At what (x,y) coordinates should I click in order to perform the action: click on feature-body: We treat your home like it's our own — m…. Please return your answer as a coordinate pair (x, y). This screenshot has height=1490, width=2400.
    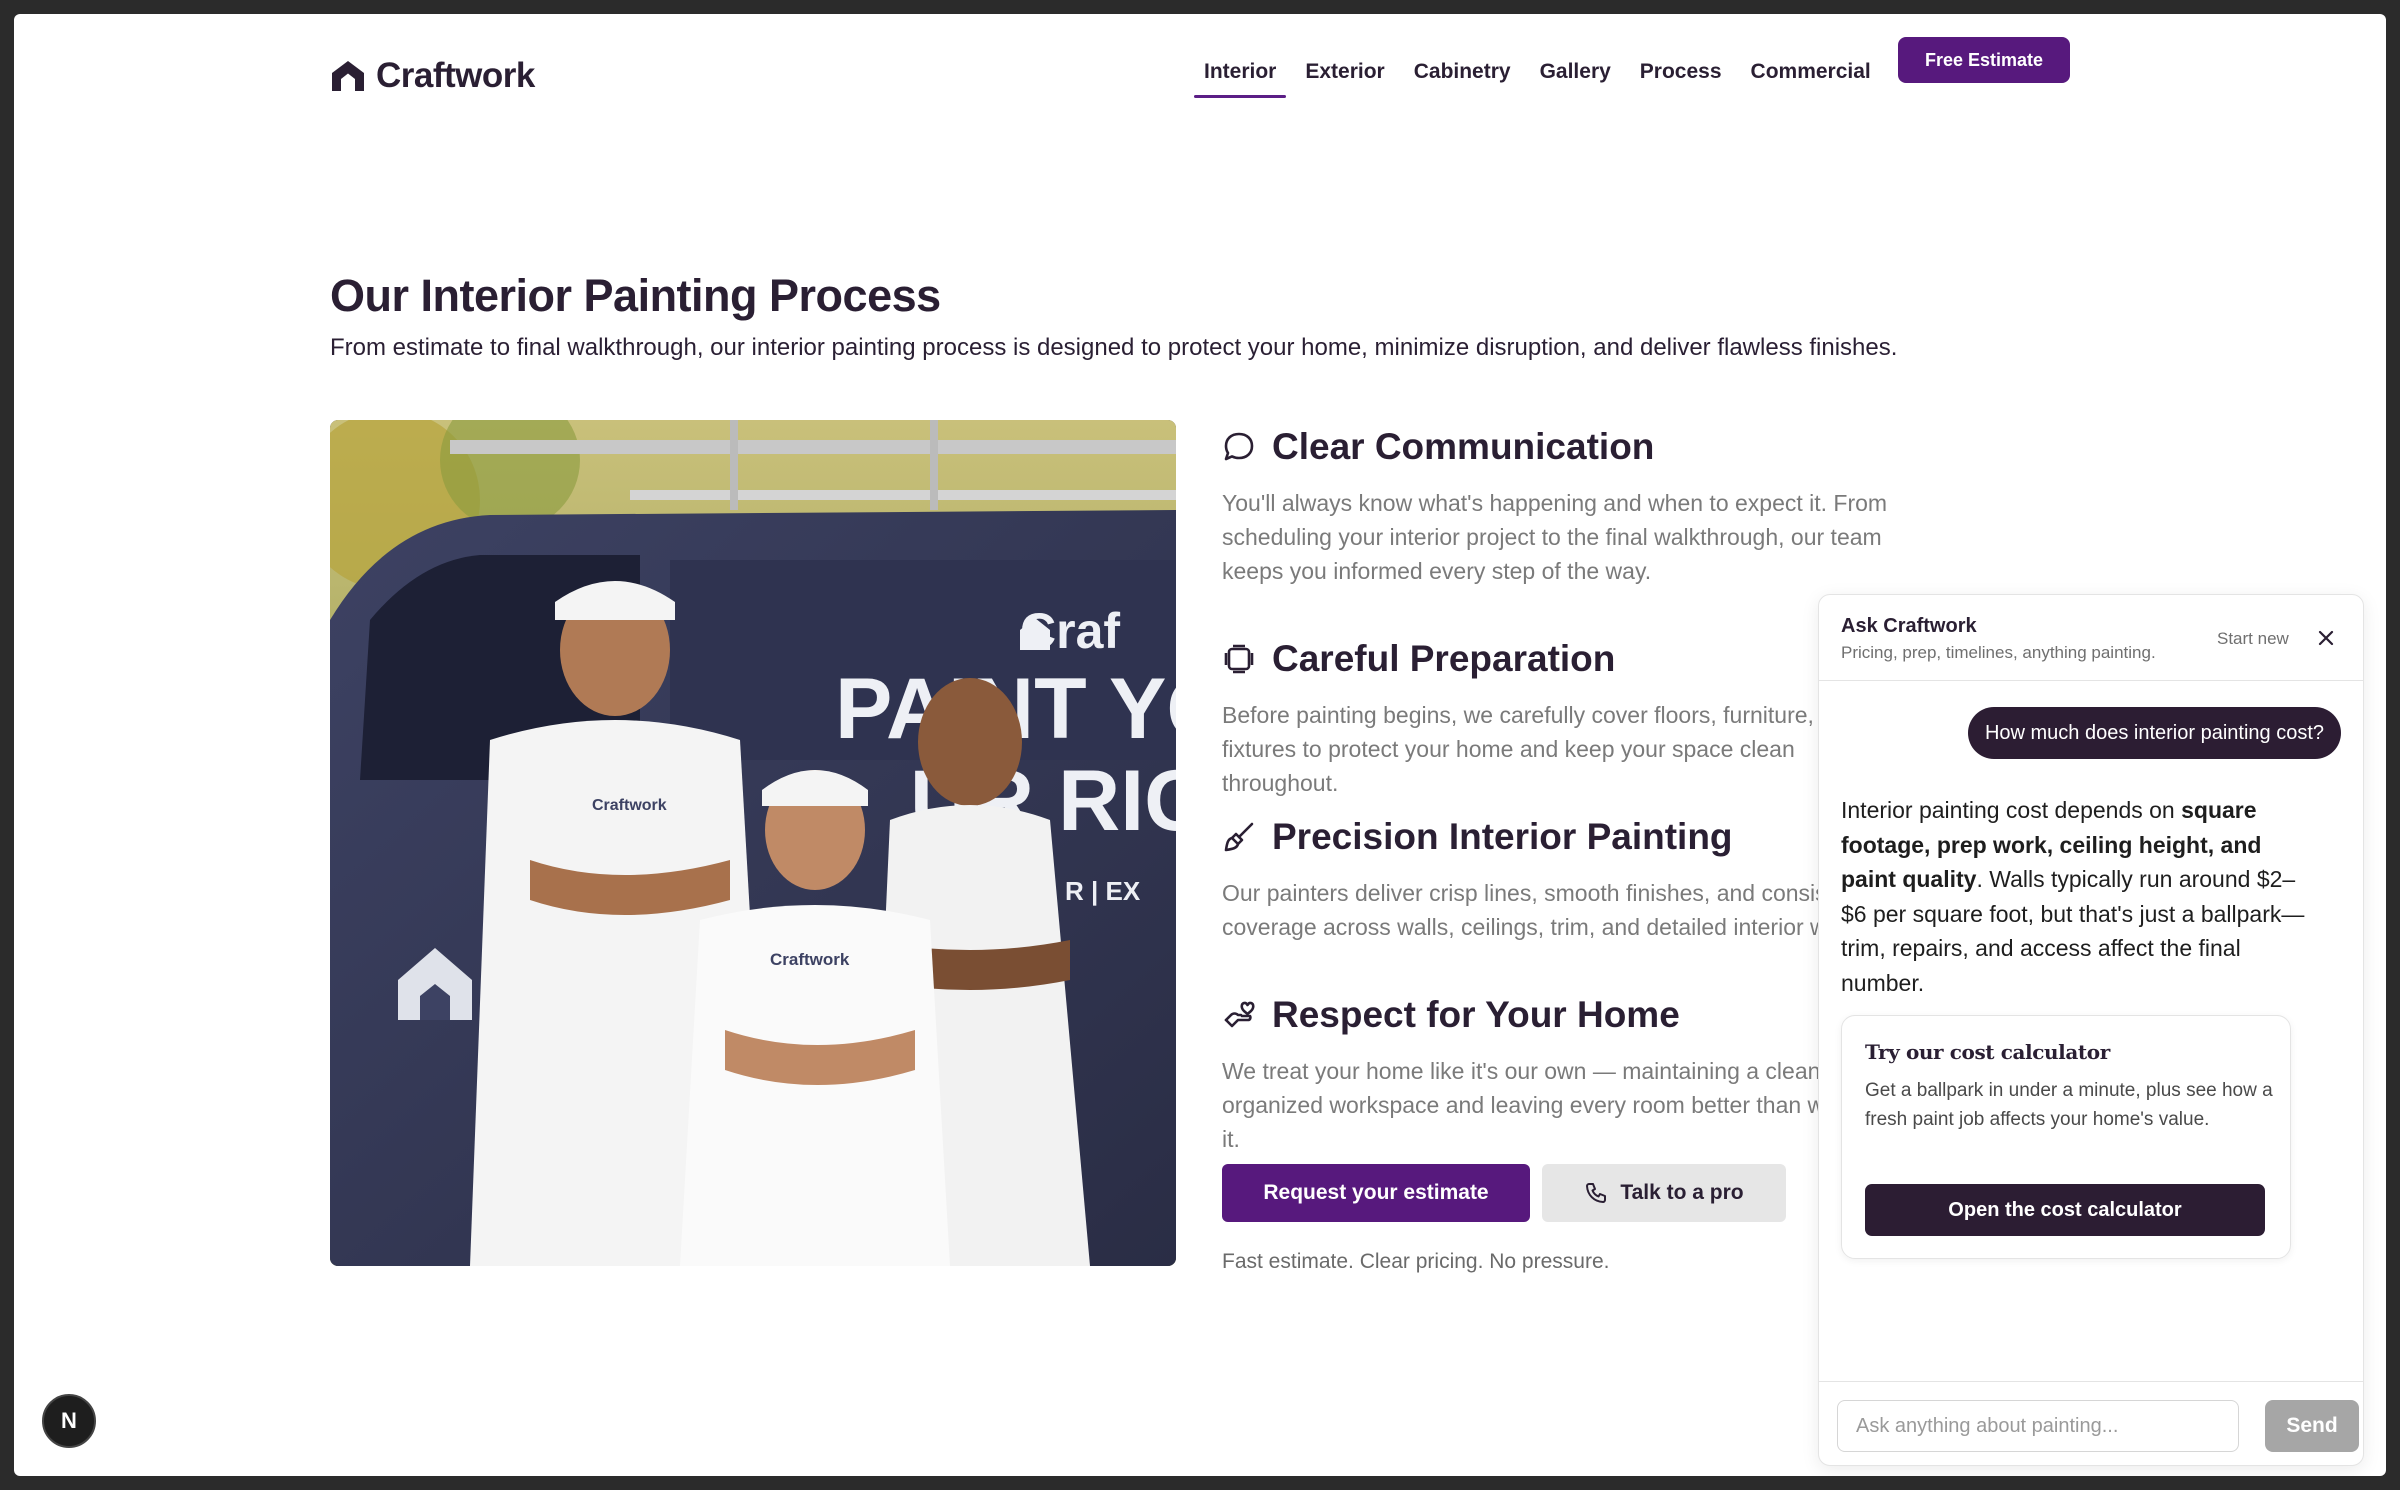
    Looking at the image, I should click on (1561, 1105).